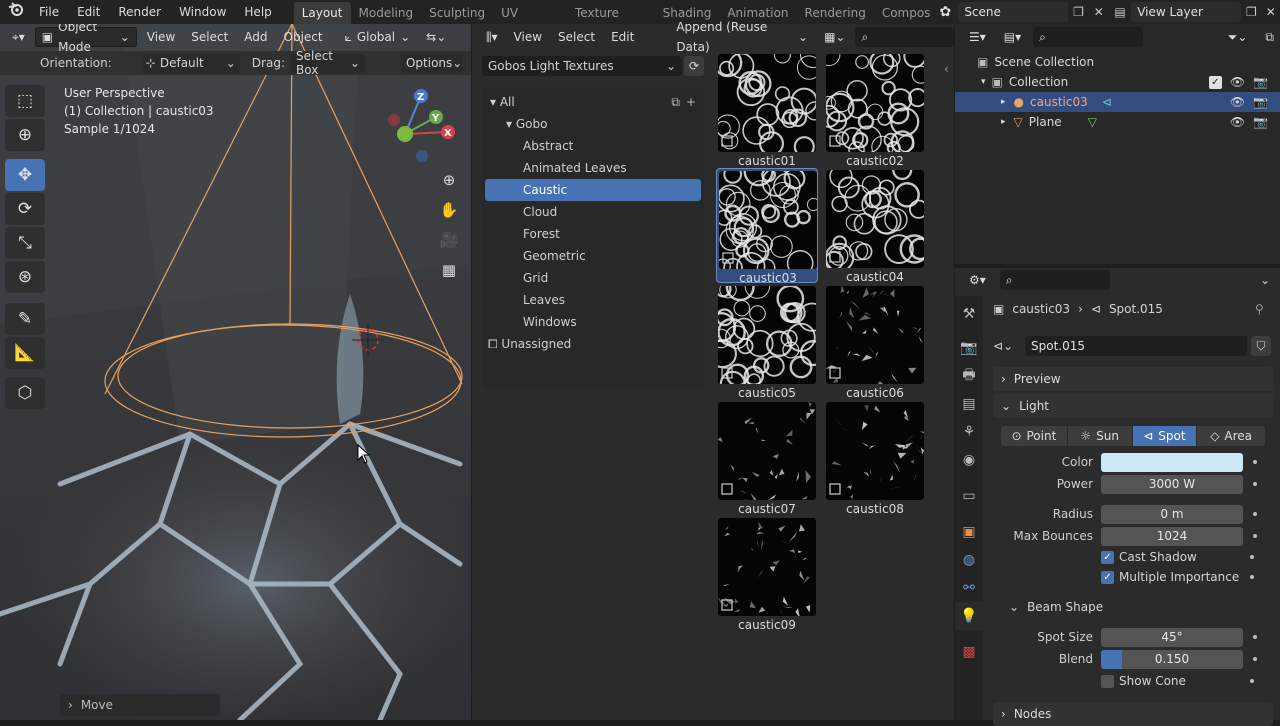  Describe the element at coordinates (969, 348) in the screenshot. I see `render-tab-icon: 📷` at that location.